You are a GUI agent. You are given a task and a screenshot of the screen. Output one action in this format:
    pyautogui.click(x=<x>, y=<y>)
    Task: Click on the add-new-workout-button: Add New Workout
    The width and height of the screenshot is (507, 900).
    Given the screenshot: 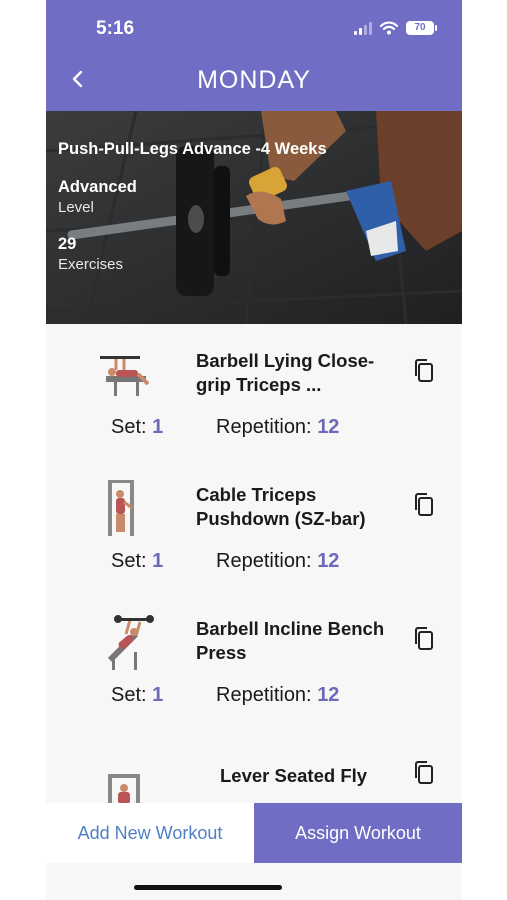 What is the action you would take?
    pyautogui.click(x=150, y=833)
    